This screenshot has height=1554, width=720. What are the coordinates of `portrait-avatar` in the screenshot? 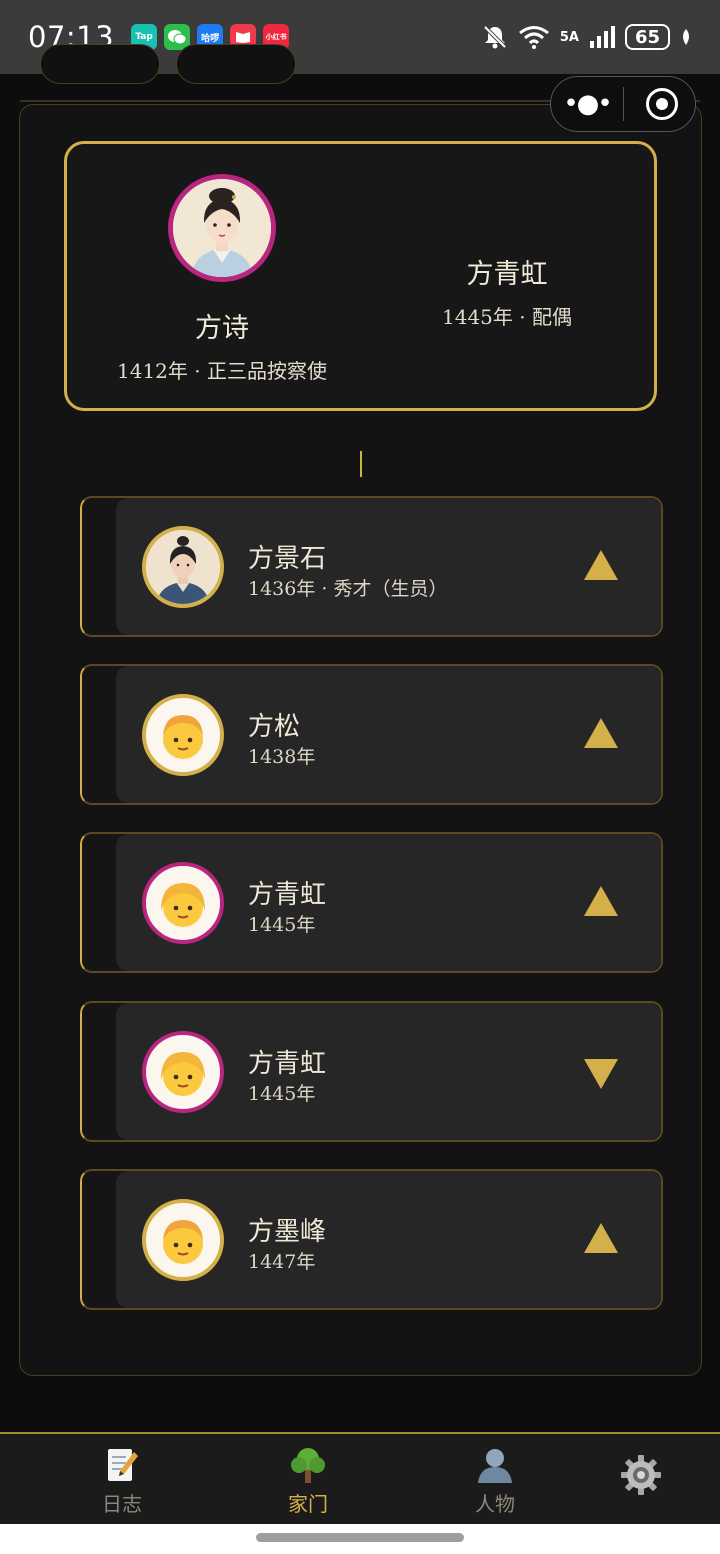 It's located at (222, 228).